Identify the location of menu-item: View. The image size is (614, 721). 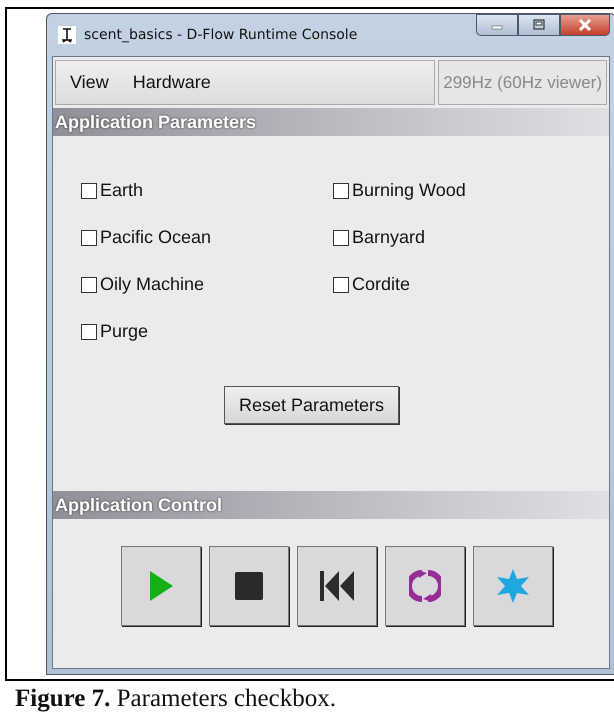
(89, 82).